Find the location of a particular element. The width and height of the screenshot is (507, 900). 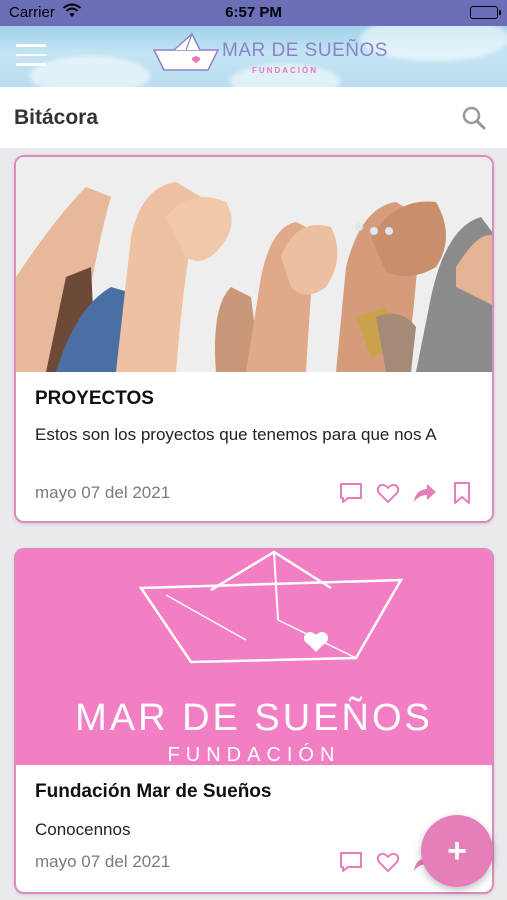

add-post-button: + is located at coordinates (457, 851).